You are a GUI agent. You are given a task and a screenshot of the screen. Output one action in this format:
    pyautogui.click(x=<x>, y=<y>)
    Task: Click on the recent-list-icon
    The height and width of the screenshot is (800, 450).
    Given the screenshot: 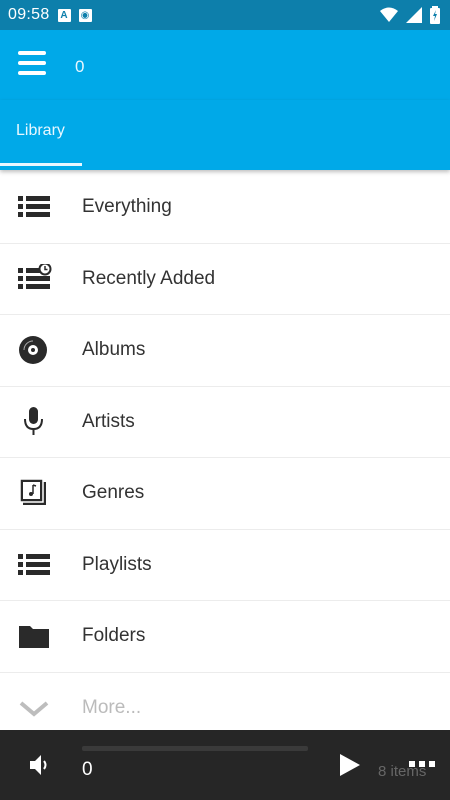 What is the action you would take?
    pyautogui.click(x=35, y=276)
    